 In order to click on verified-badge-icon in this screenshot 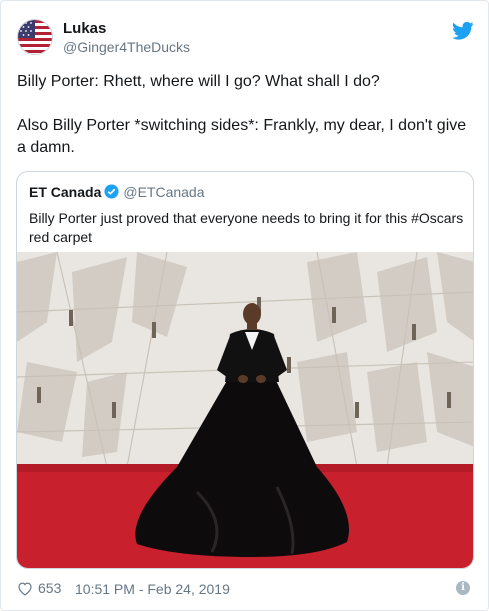, I will do `click(111, 191)`.